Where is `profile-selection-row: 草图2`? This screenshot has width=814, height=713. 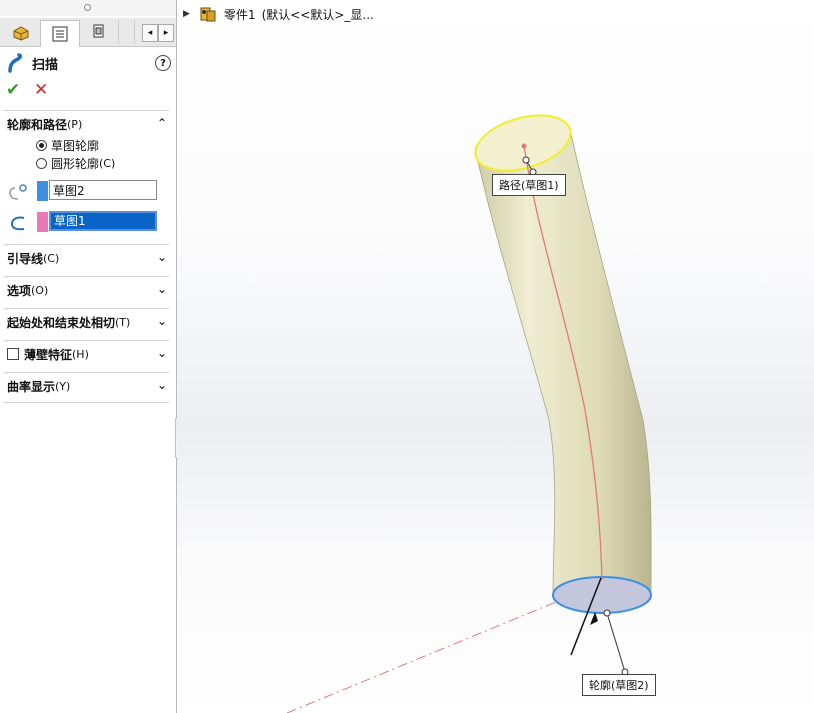 profile-selection-row: 草图2 is located at coordinates (86, 191).